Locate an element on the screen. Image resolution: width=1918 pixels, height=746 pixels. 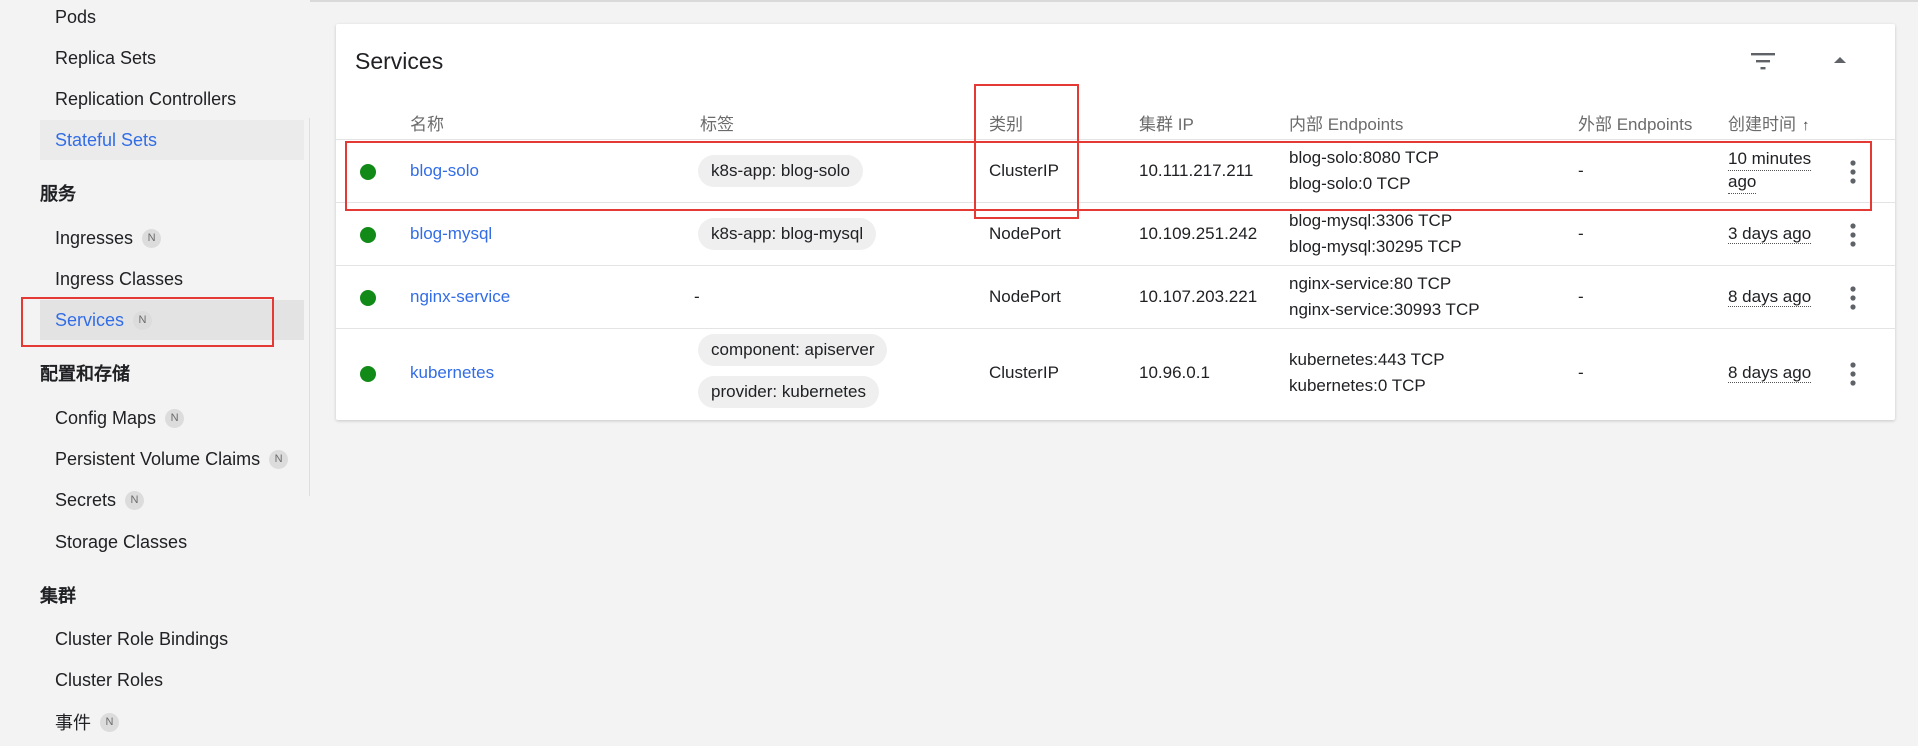
label-chip: k8s-app: blog-mysql is located at coordinates (787, 234).